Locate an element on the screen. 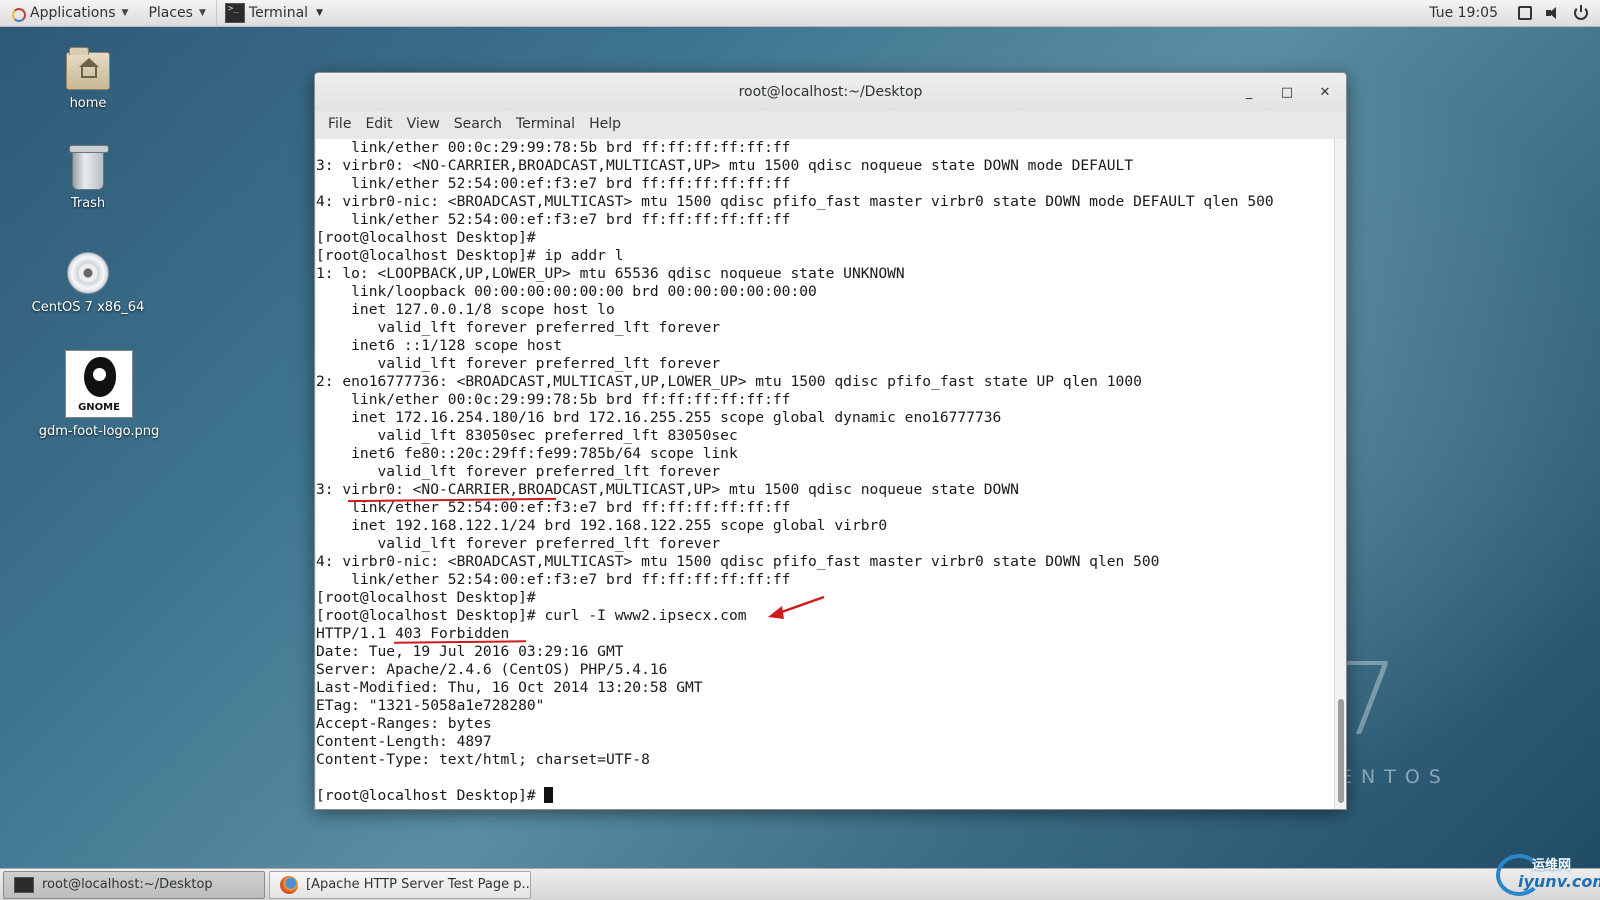 Image resolution: width=1600 pixels, height=900 pixels. terminal-line: Date: Tue, 19 Jul 2016 03:29:16 GMT is located at coordinates (470, 651).